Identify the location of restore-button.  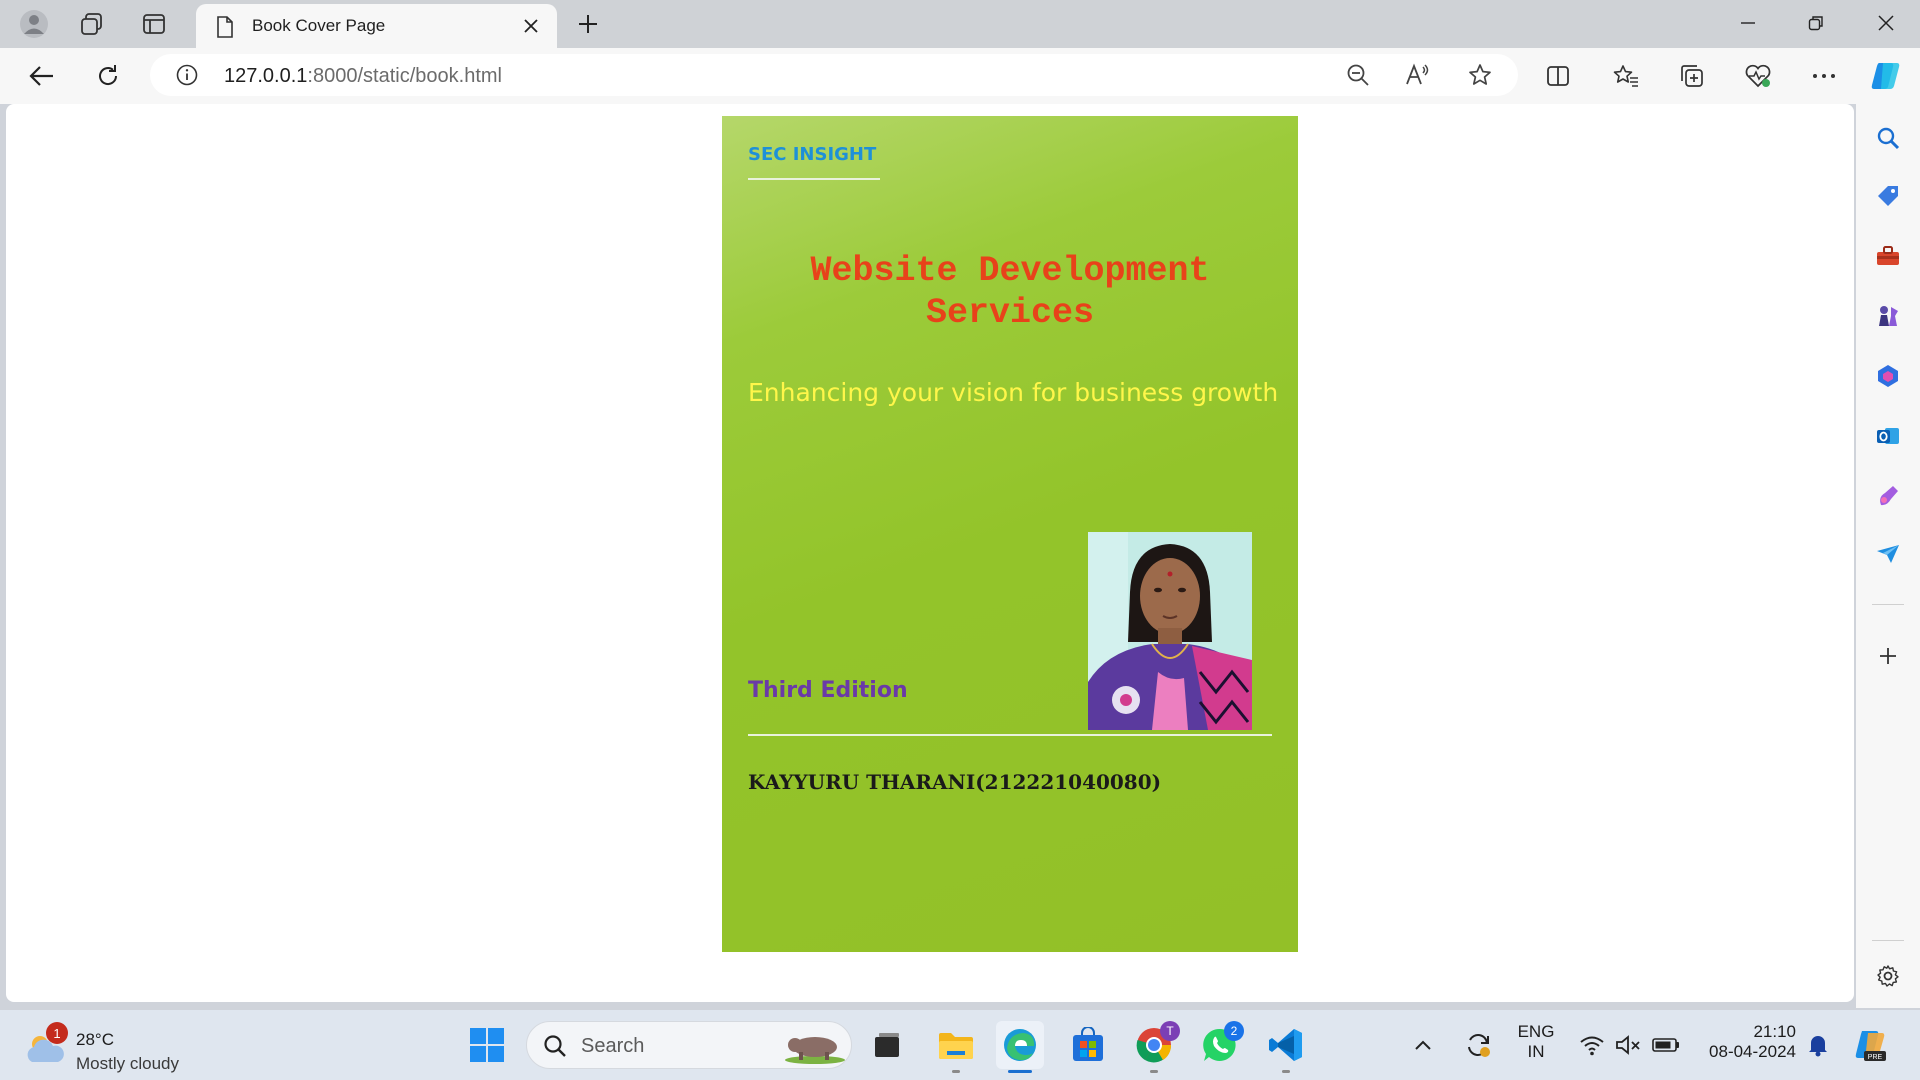
(1816, 23).